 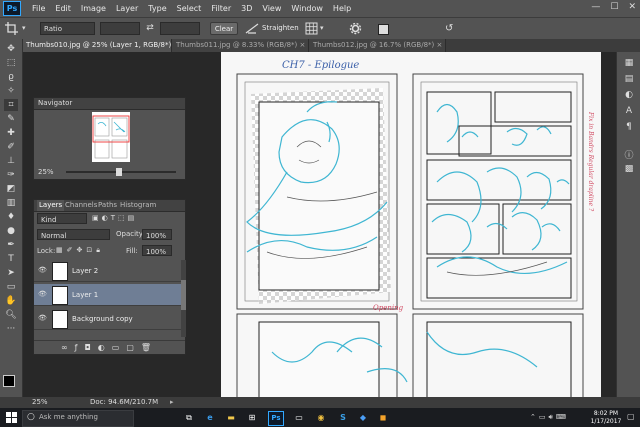 What do you see at coordinates (11, 91) in the screenshot?
I see `magic-wand-icon: ✧` at bounding box center [11, 91].